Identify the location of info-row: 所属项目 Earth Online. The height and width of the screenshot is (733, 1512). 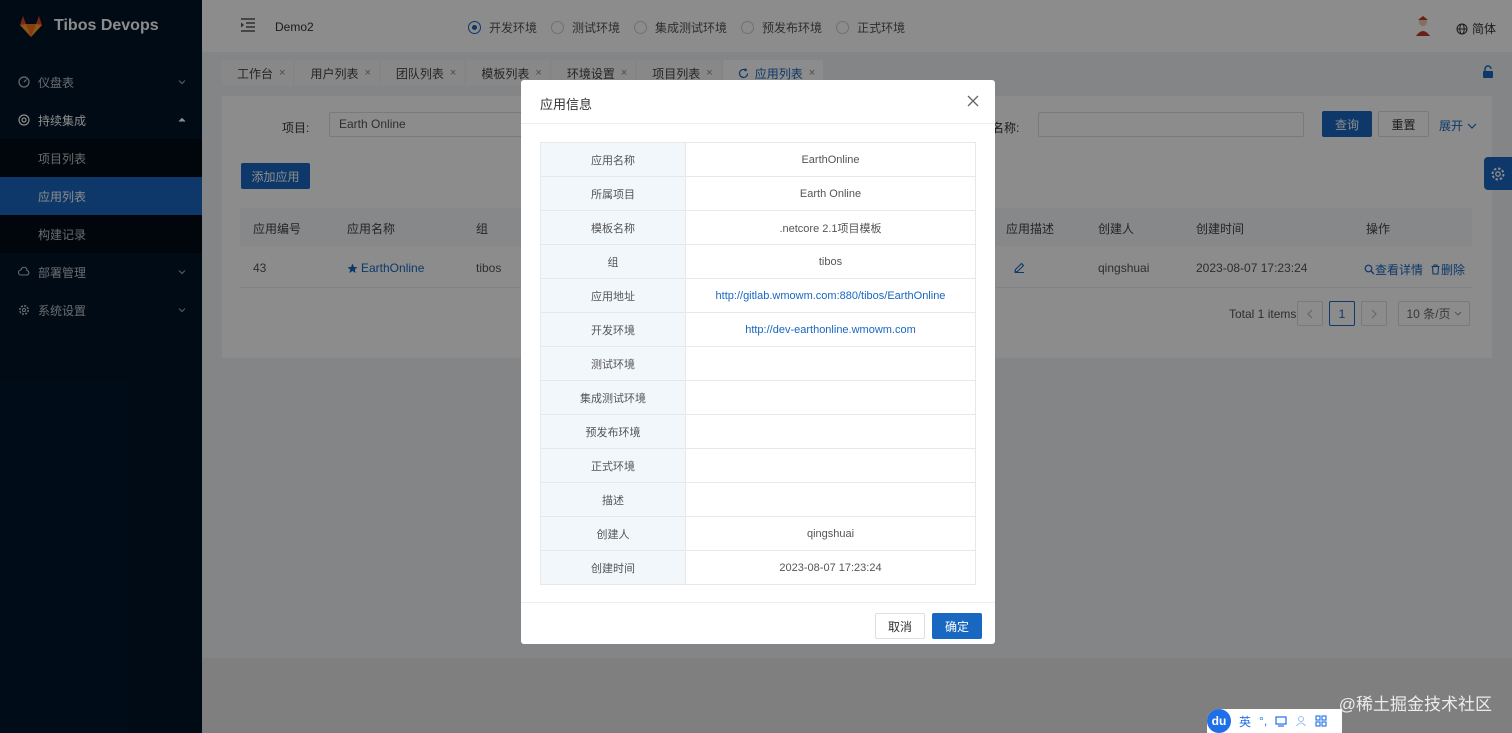
(758, 193).